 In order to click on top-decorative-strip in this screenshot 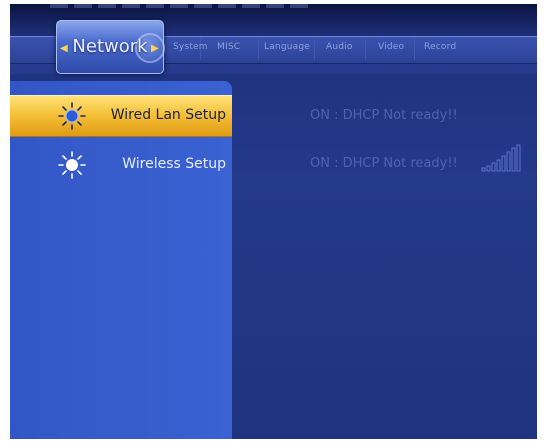, I will do `click(180, 6)`.